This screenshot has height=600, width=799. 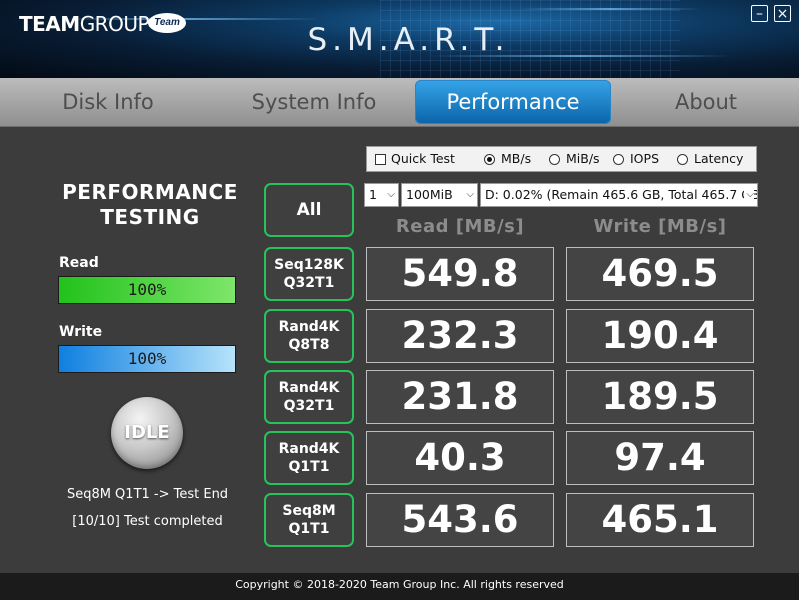 I want to click on options-panel: Quick Test MB/s MiB/s IOPS Latency, so click(x=561, y=159).